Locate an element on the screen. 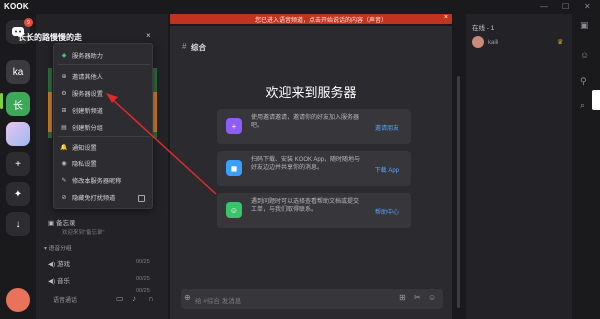 The width and height of the screenshot is (600, 319). annotation-arrow is located at coordinates (161, 144).